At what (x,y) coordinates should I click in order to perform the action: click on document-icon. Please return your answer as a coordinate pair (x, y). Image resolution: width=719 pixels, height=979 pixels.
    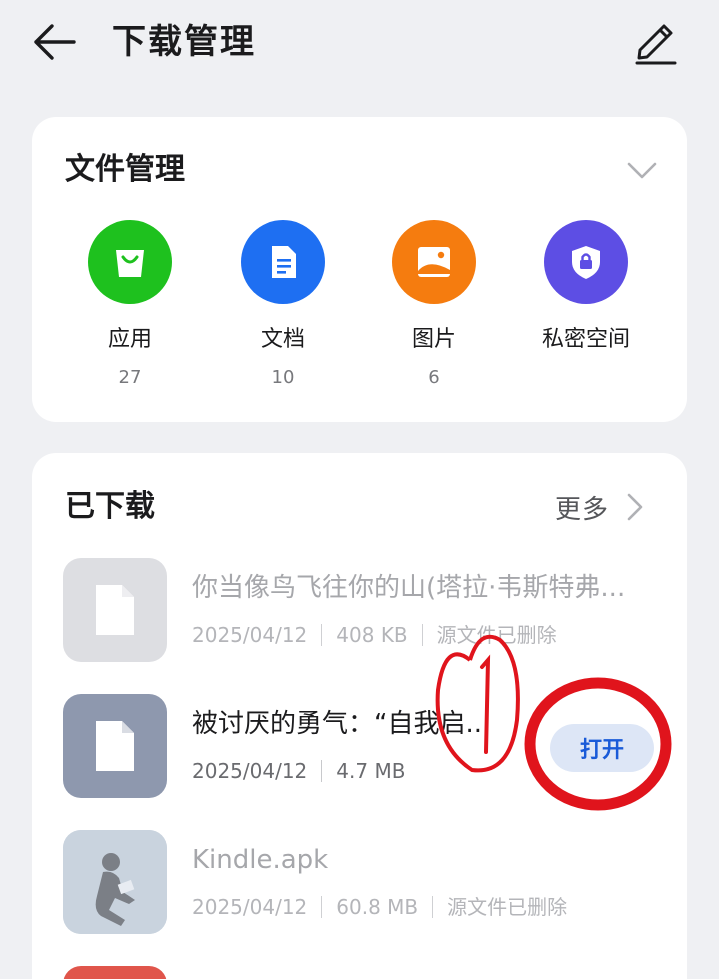
    Looking at the image, I should click on (283, 262).